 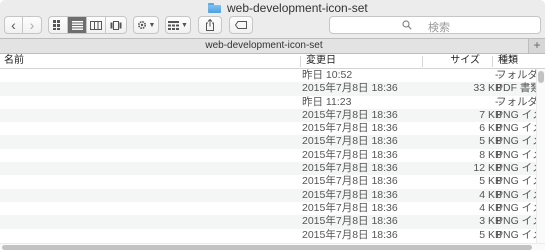 I want to click on column-view-button, so click(x=96, y=25).